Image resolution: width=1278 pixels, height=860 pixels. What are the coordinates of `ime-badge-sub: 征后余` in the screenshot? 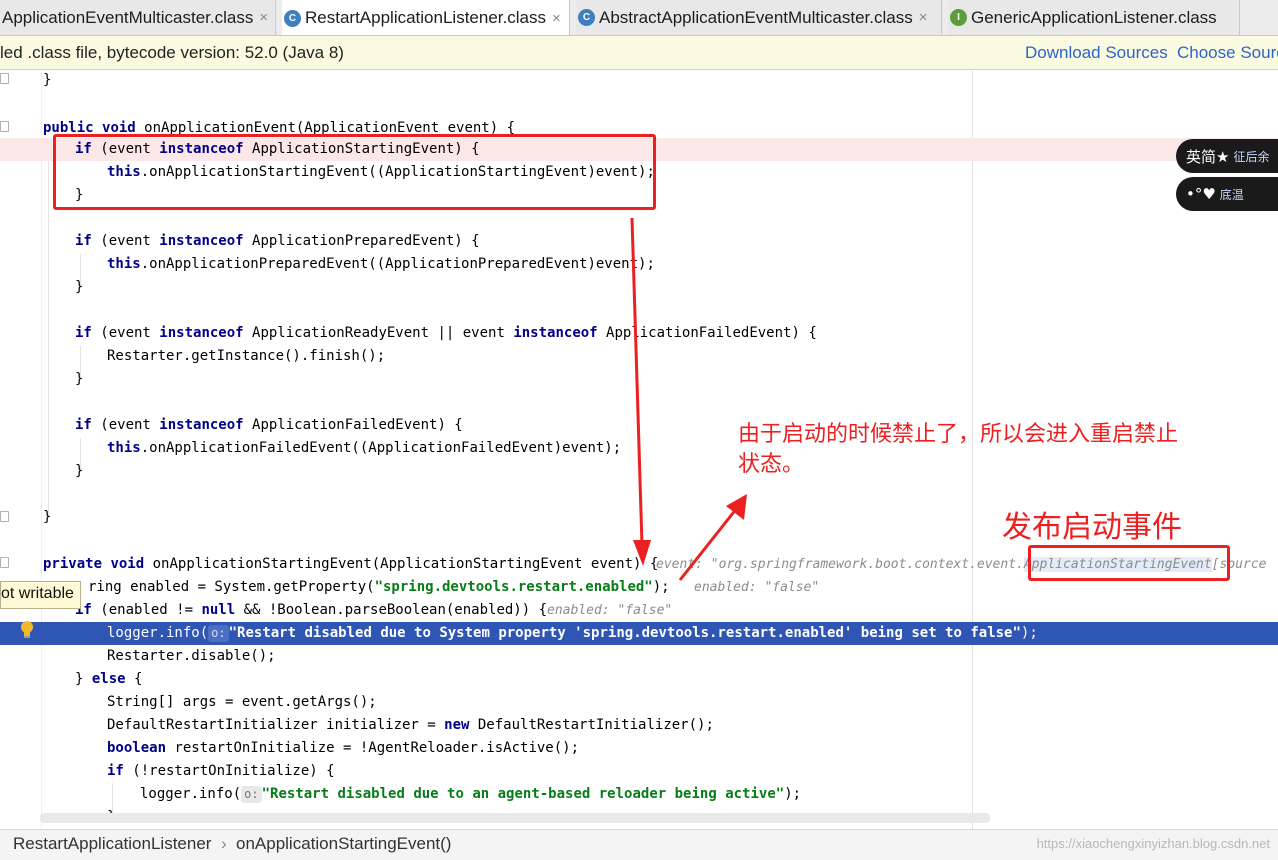 It's located at (1251, 156).